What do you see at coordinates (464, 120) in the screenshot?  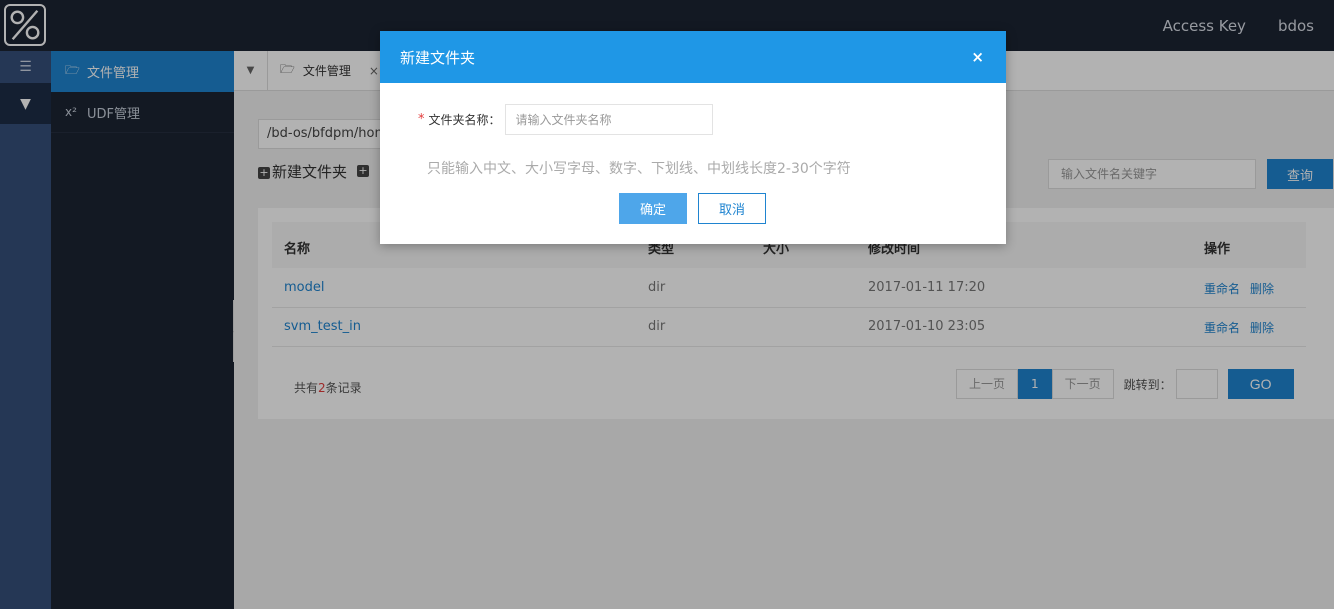 I see `folder-name-label: 文件夹名称：` at bounding box center [464, 120].